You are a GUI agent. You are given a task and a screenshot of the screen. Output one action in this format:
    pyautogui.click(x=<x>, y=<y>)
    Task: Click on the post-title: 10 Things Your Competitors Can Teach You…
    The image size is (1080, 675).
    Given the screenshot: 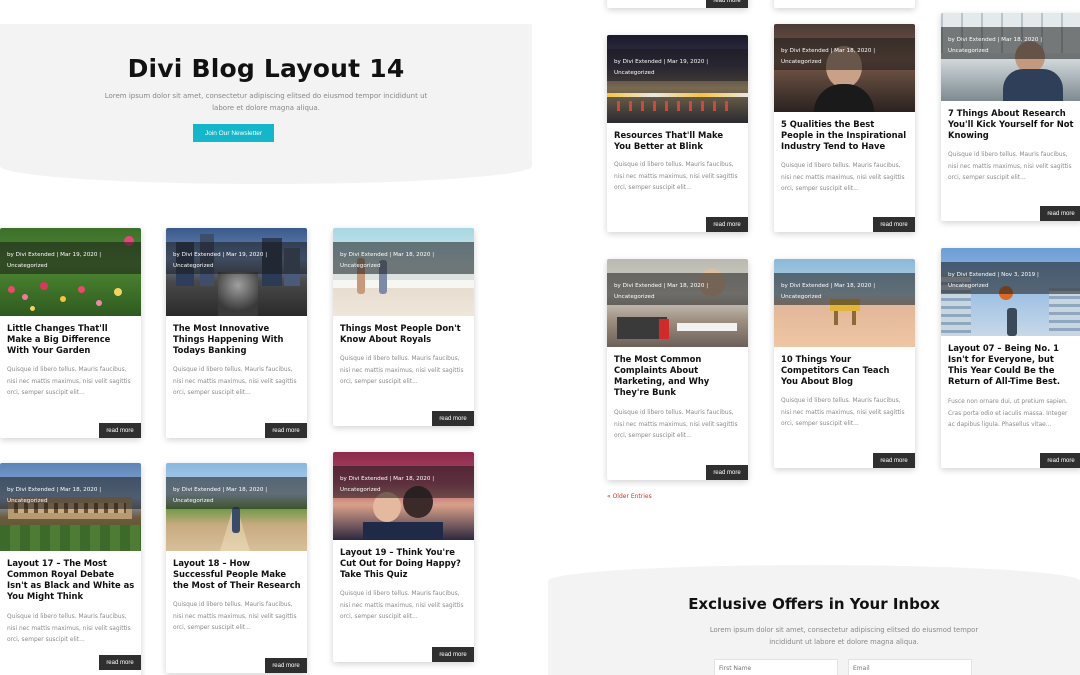 What is the action you would take?
    pyautogui.click(x=845, y=370)
    